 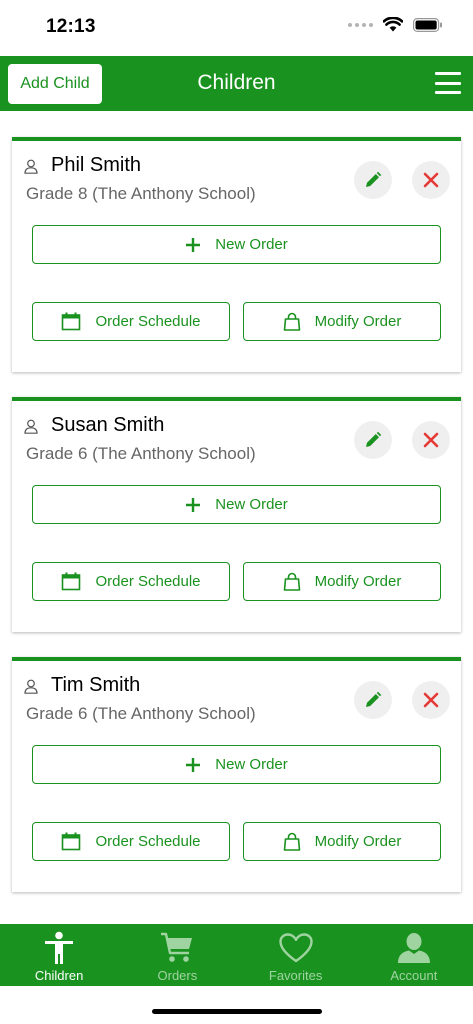 I want to click on bottom-tab-bar: Children Orders Favorites Account, so click(x=236, y=955).